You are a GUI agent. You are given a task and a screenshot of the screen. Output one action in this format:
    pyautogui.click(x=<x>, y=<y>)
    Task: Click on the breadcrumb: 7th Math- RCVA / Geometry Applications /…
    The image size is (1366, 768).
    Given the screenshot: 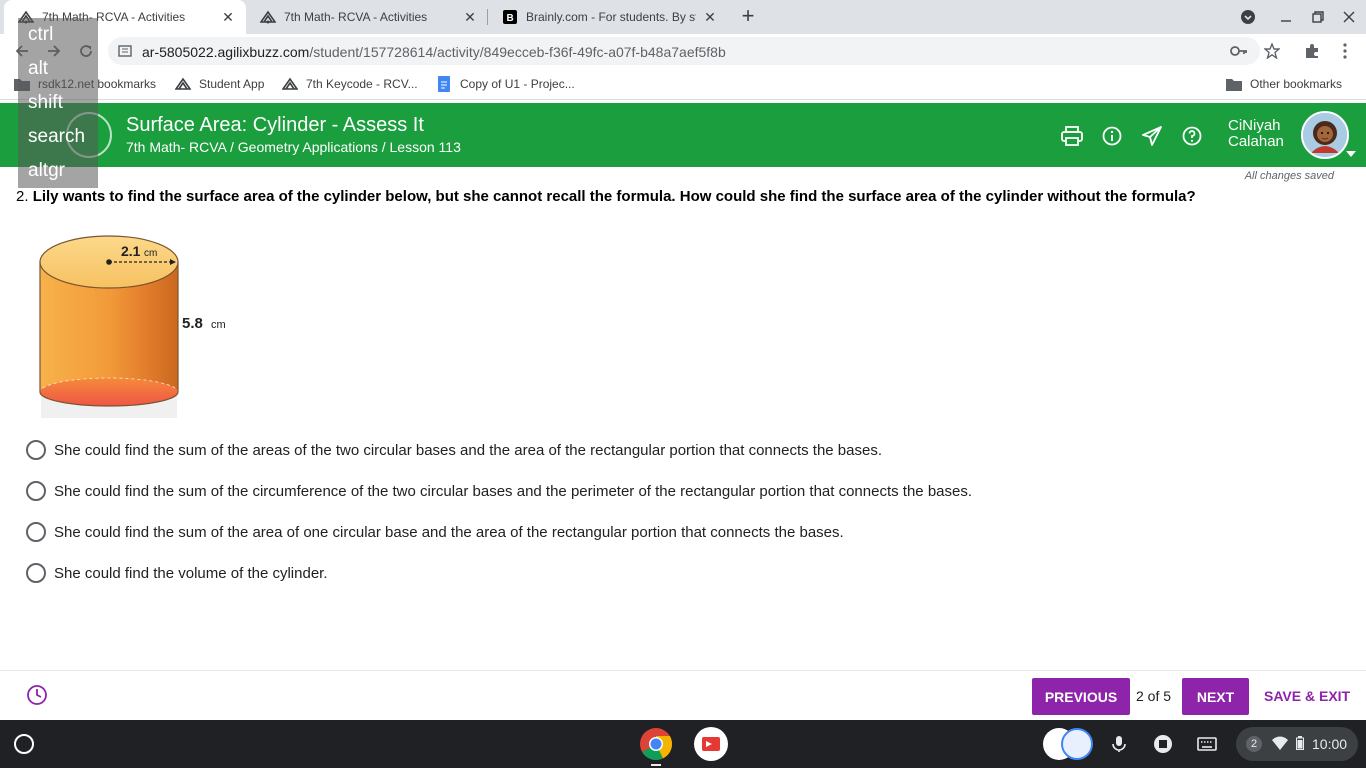 What is the action you would take?
    pyautogui.click(x=293, y=147)
    